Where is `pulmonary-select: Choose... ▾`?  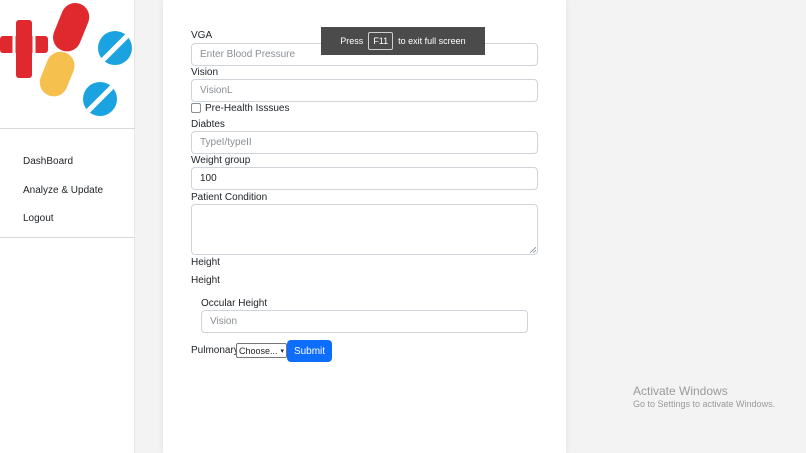
pulmonary-select: Choose... ▾ is located at coordinates (261, 350).